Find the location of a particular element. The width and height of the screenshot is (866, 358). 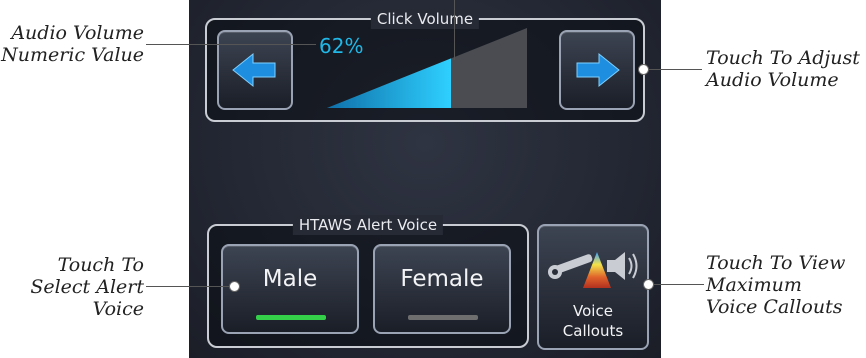

female-unselected-indicator is located at coordinates (443, 317).